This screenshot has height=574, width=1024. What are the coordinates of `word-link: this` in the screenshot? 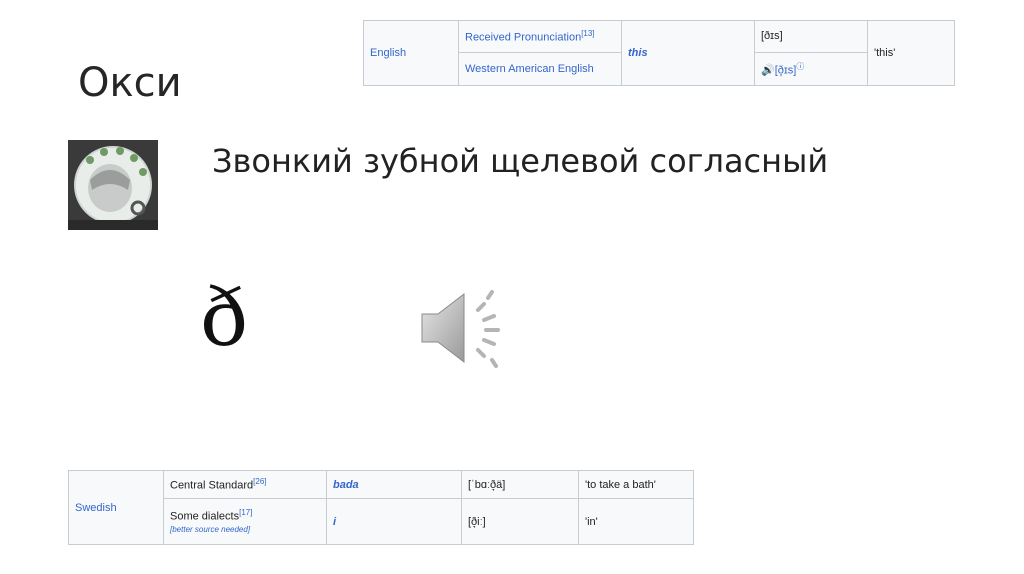 It's located at (638, 53).